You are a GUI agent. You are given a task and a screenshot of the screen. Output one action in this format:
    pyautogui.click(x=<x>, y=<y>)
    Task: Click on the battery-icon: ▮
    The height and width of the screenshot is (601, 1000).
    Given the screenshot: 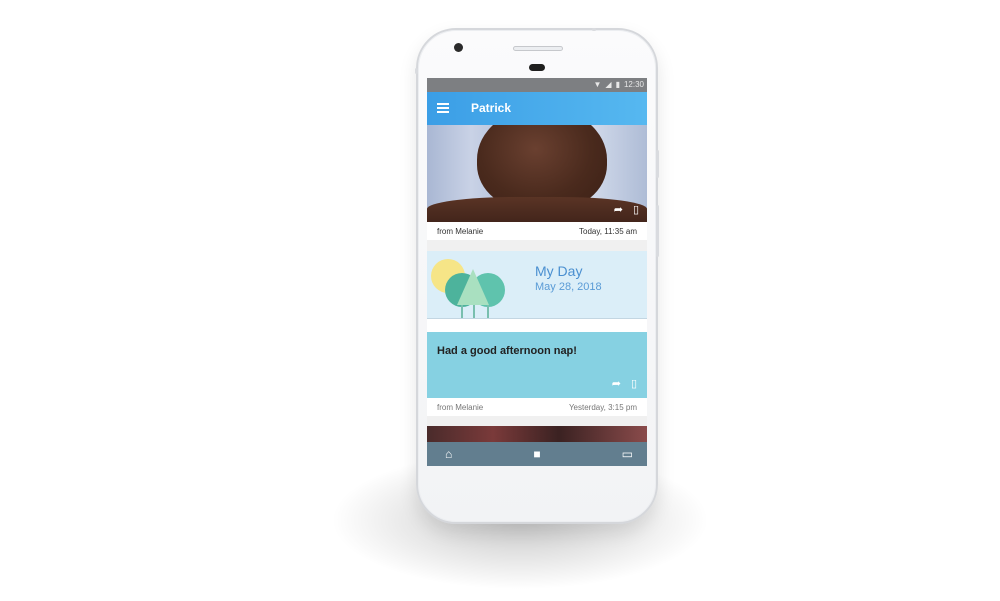 What is the action you would take?
    pyautogui.click(x=617, y=84)
    